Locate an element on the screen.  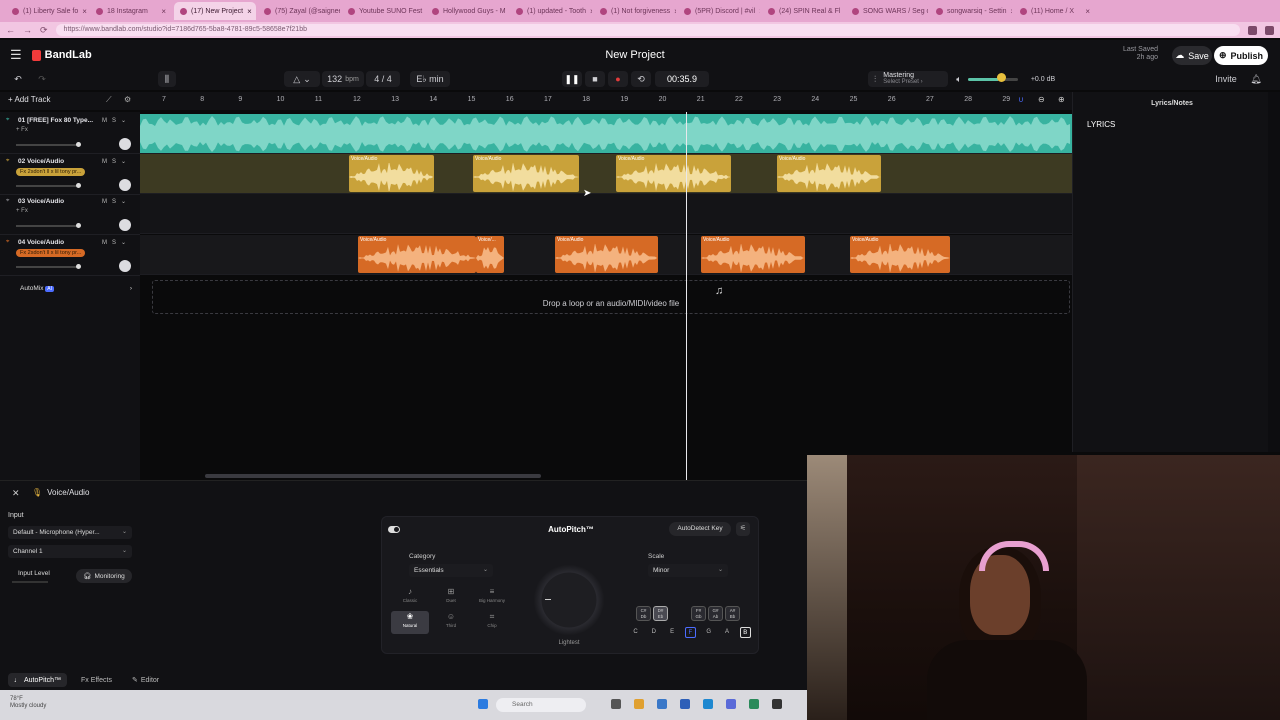
steam-icon is located at coordinates (777, 704).